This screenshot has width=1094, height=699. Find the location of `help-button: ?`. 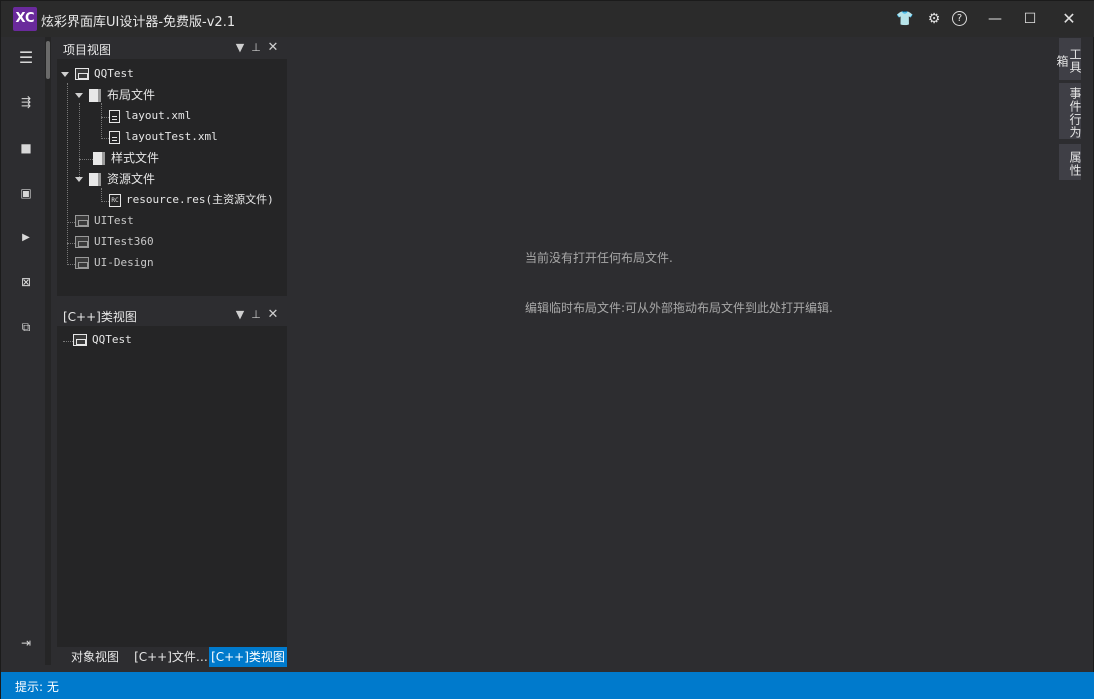

help-button: ? is located at coordinates (959, 18).